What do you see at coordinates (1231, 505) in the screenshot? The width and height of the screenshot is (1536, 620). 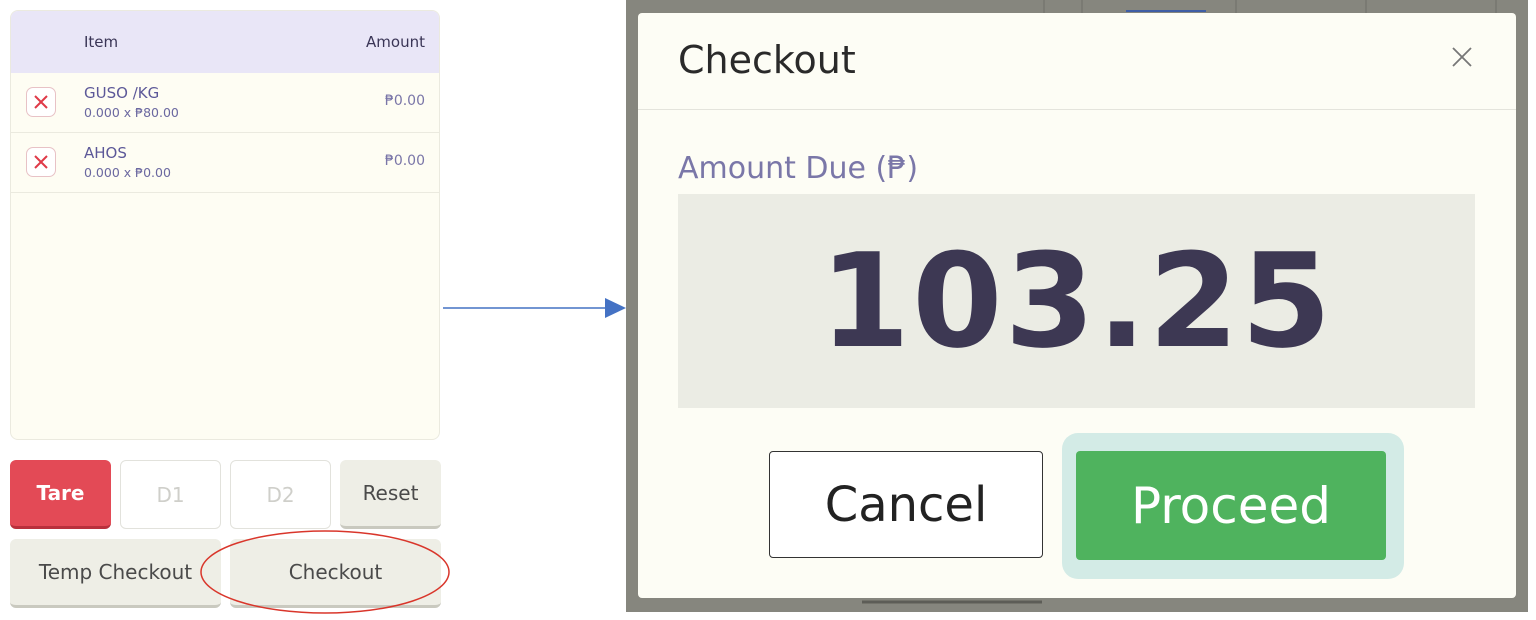 I see `proceed-button: Proceed` at bounding box center [1231, 505].